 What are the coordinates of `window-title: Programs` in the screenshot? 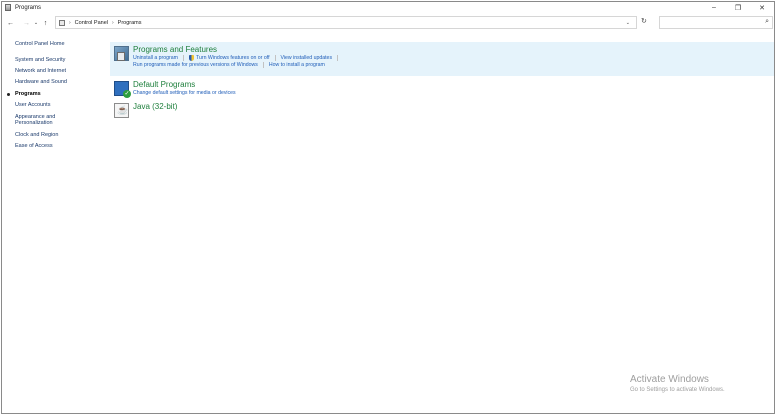 It's located at (28, 7).